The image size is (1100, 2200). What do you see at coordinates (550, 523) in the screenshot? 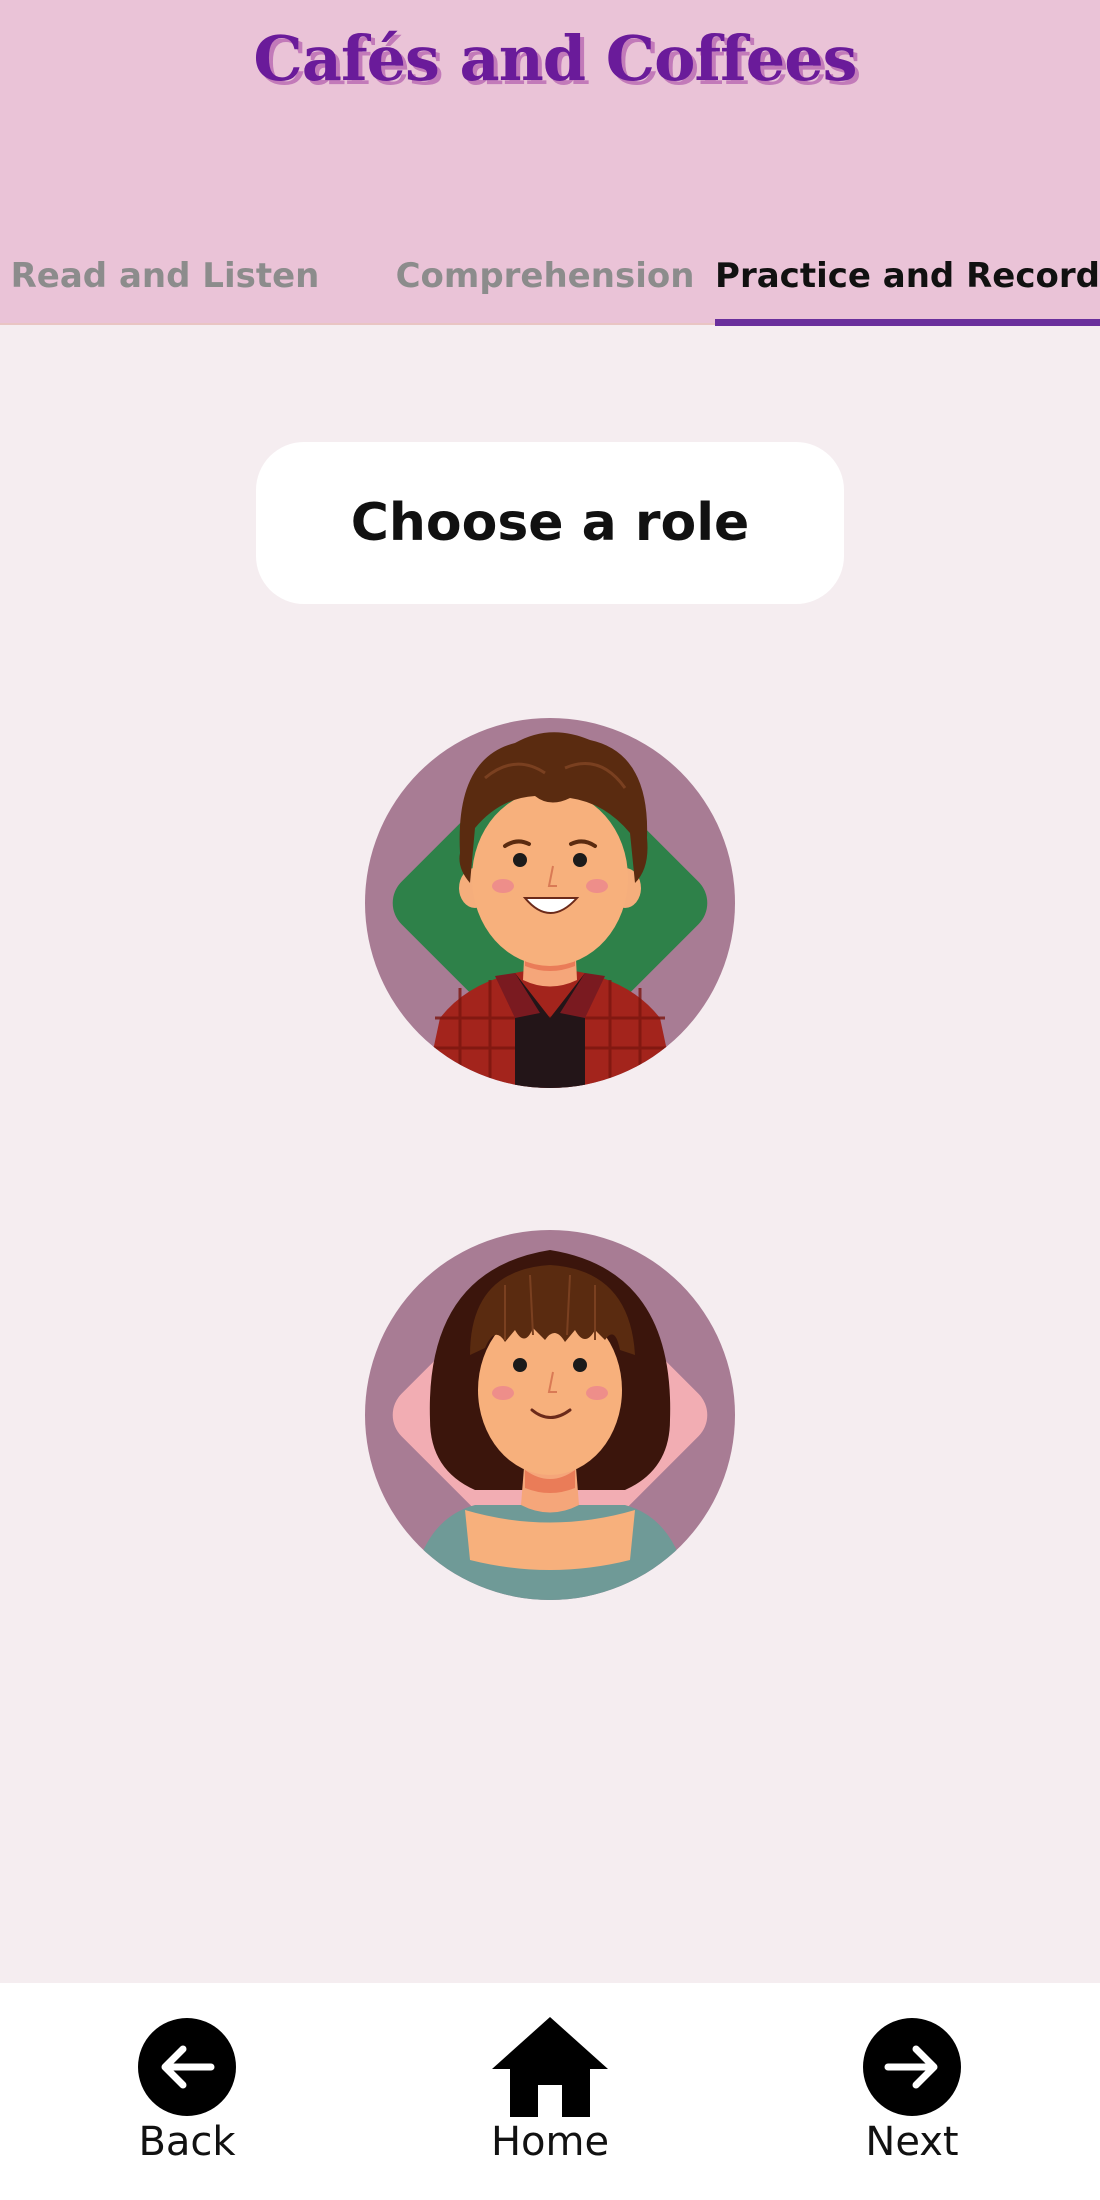
I see `choose-role-heading: Choose a role` at bounding box center [550, 523].